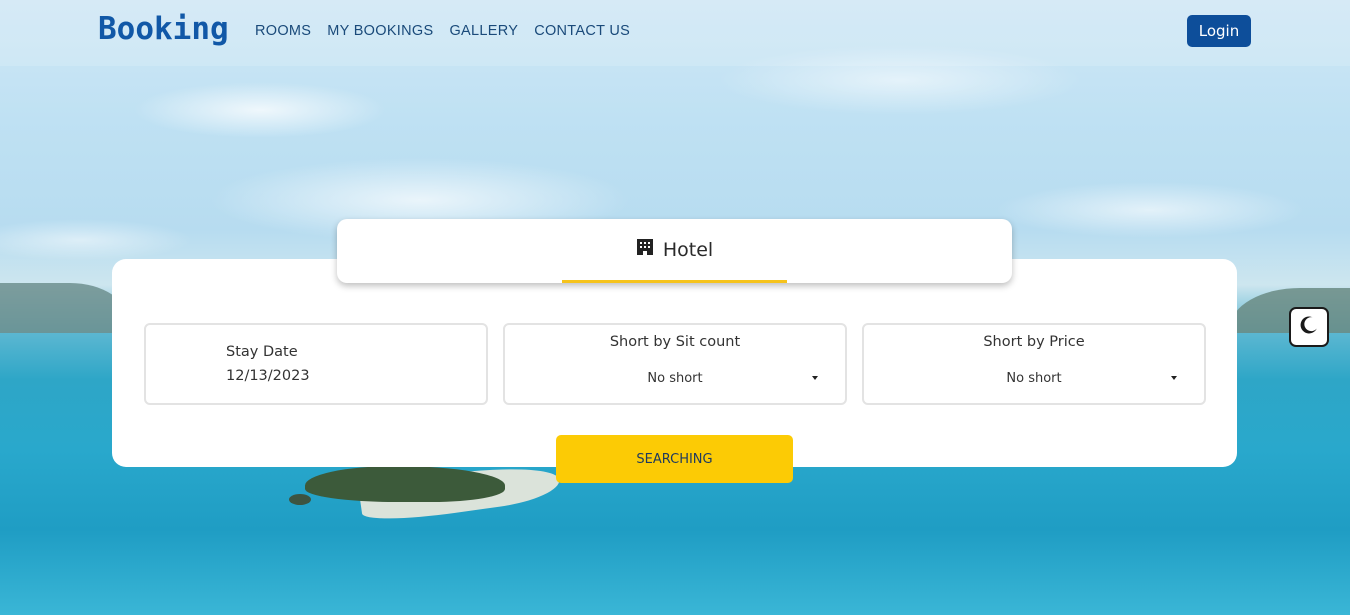 The width and height of the screenshot is (1350, 615). Describe the element at coordinates (645, 249) in the screenshot. I see `hotel-building-icon` at that location.